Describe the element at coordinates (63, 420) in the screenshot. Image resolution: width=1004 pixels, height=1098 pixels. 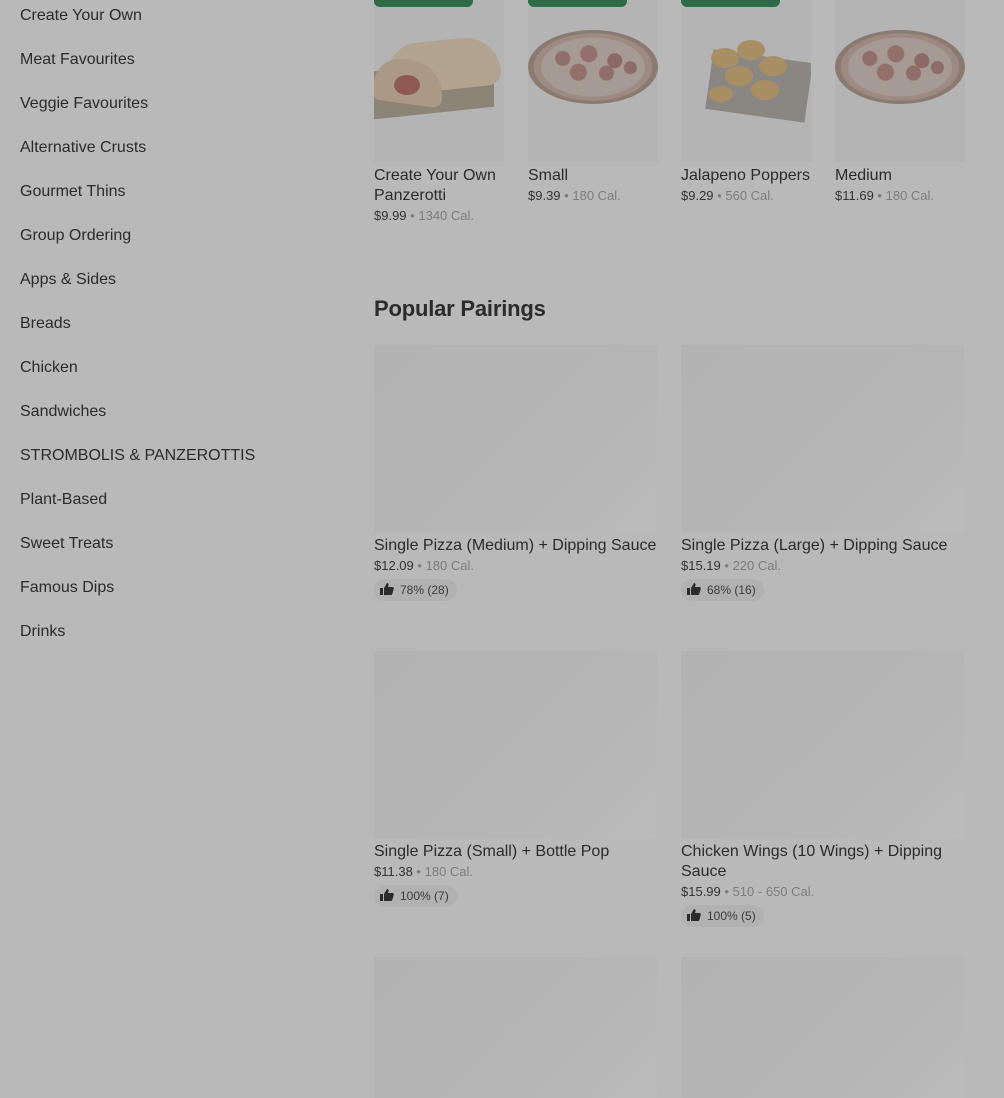
I see `sidebar-item-sandwiches: Sandwiches` at that location.